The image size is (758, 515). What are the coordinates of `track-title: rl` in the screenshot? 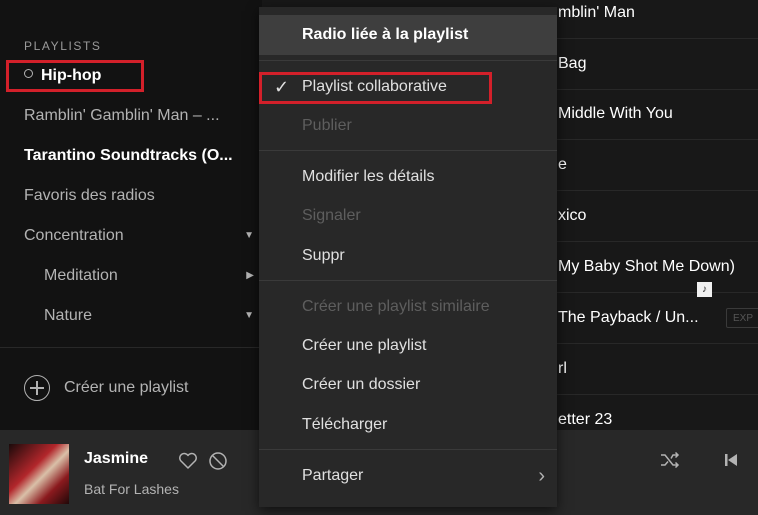 It's located at (562, 368).